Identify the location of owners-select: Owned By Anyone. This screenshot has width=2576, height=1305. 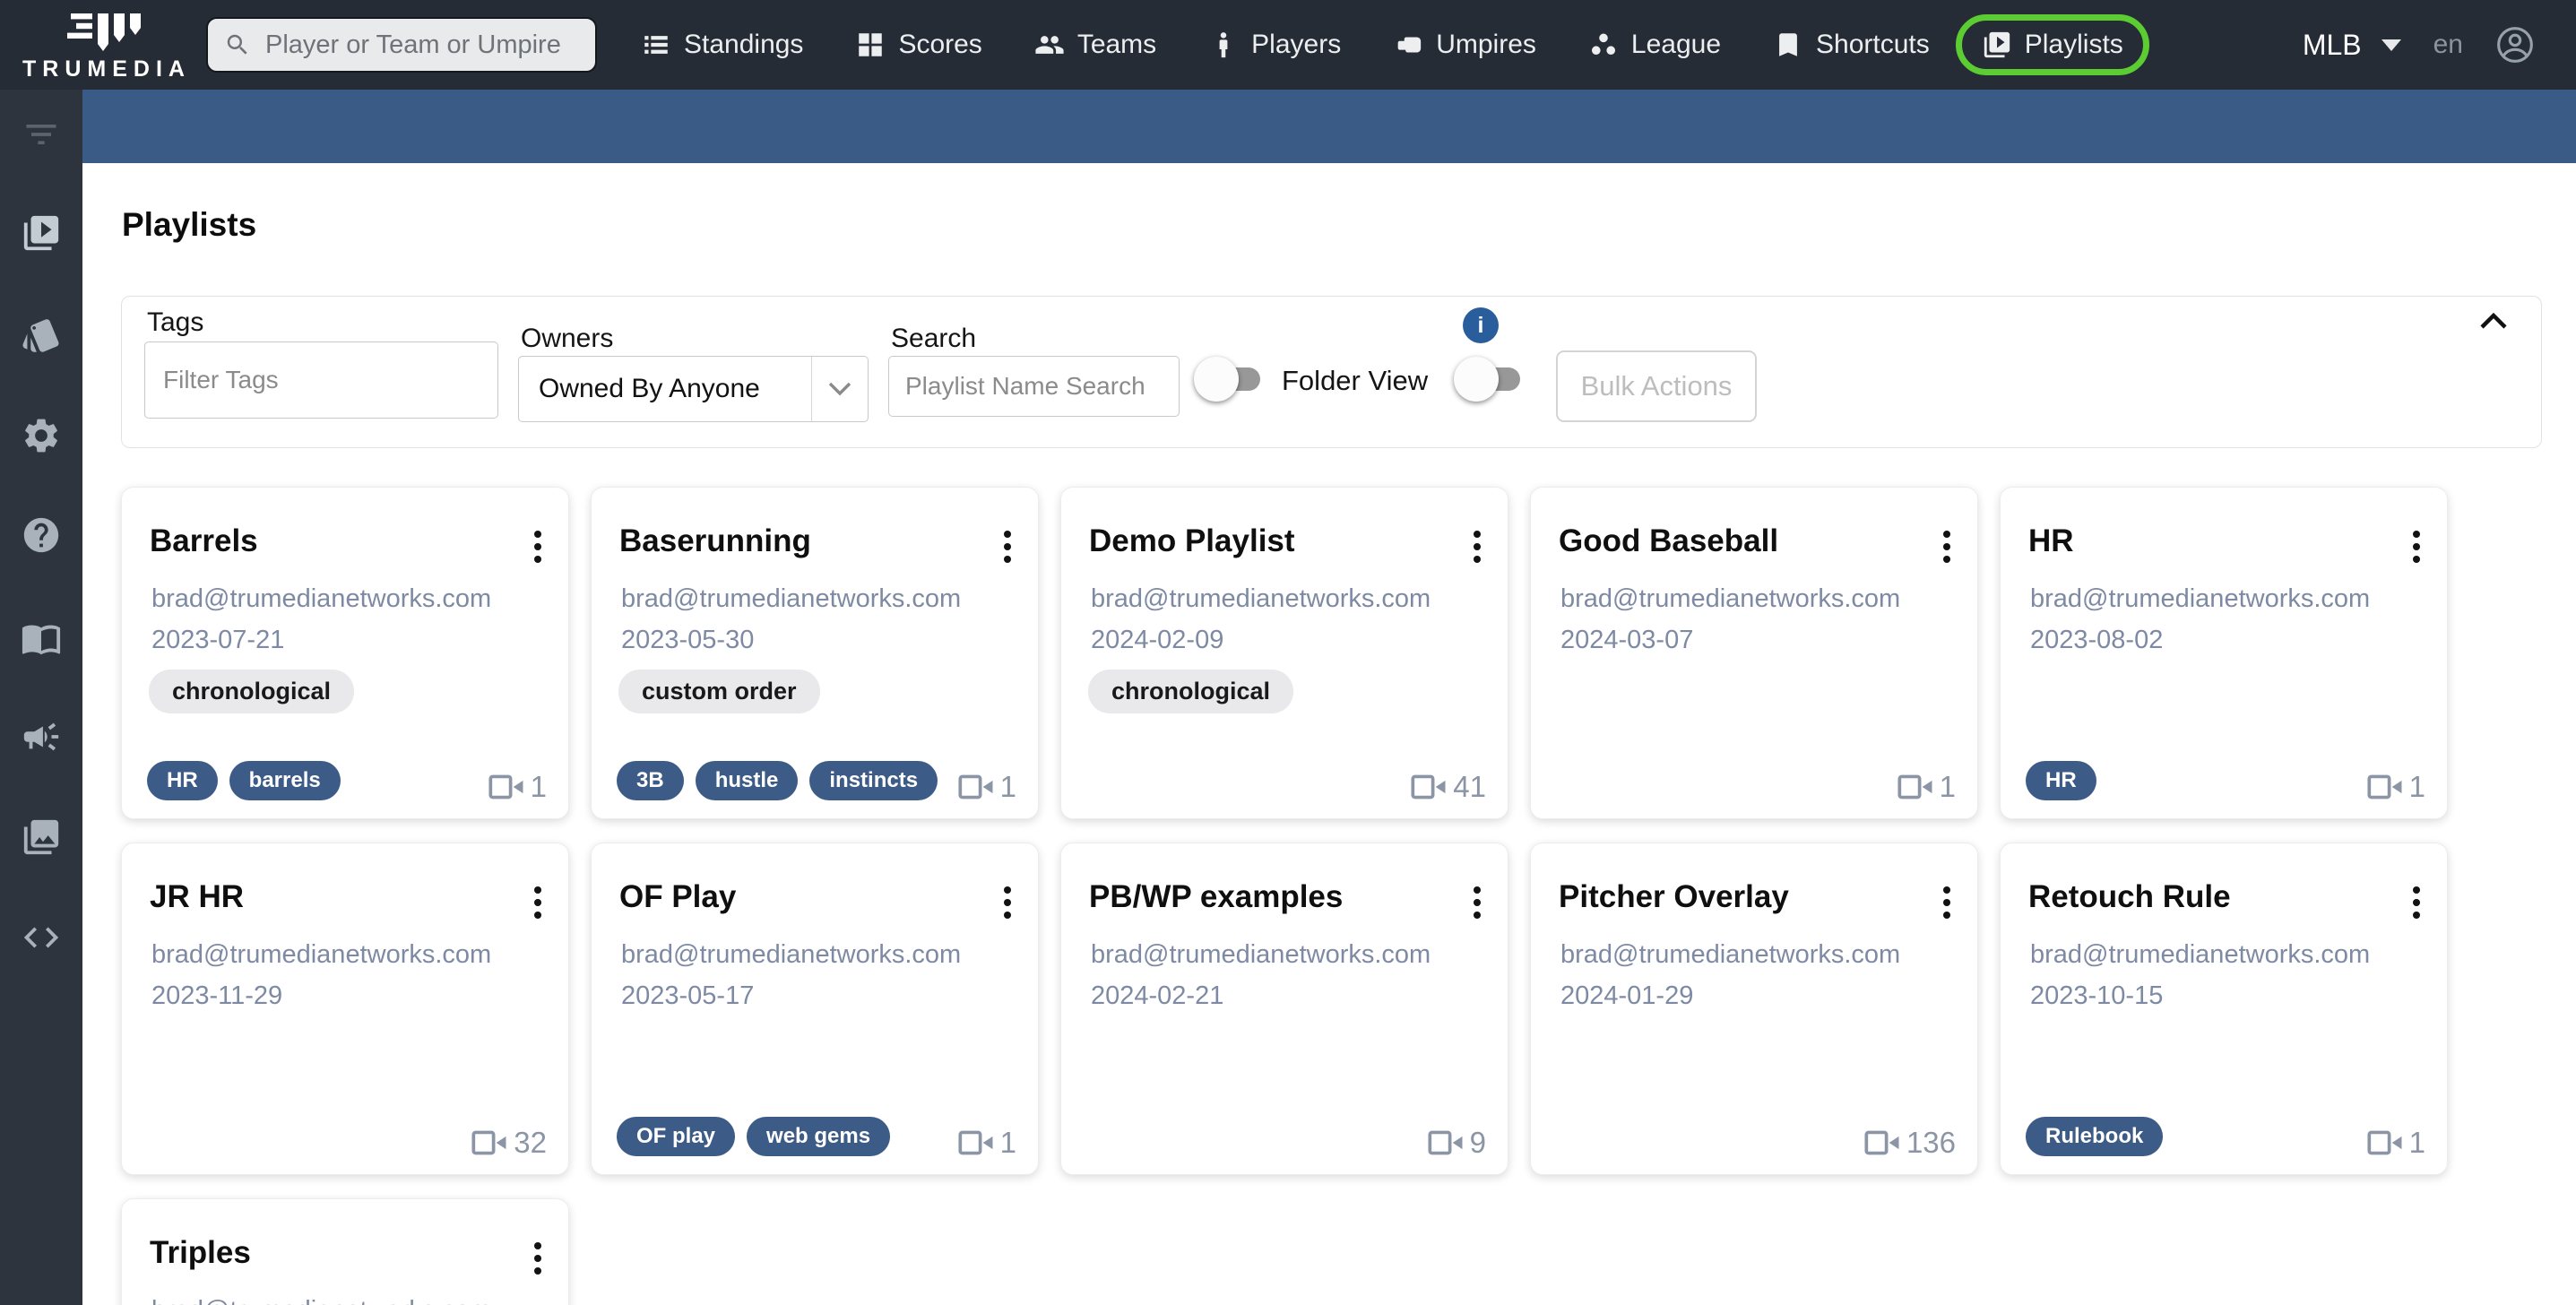
(693, 389).